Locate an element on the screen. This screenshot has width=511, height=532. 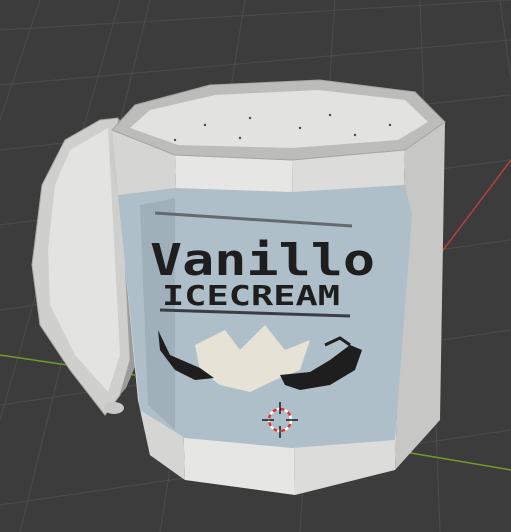
label-subtitle: ICECREAM is located at coordinates (251, 295).